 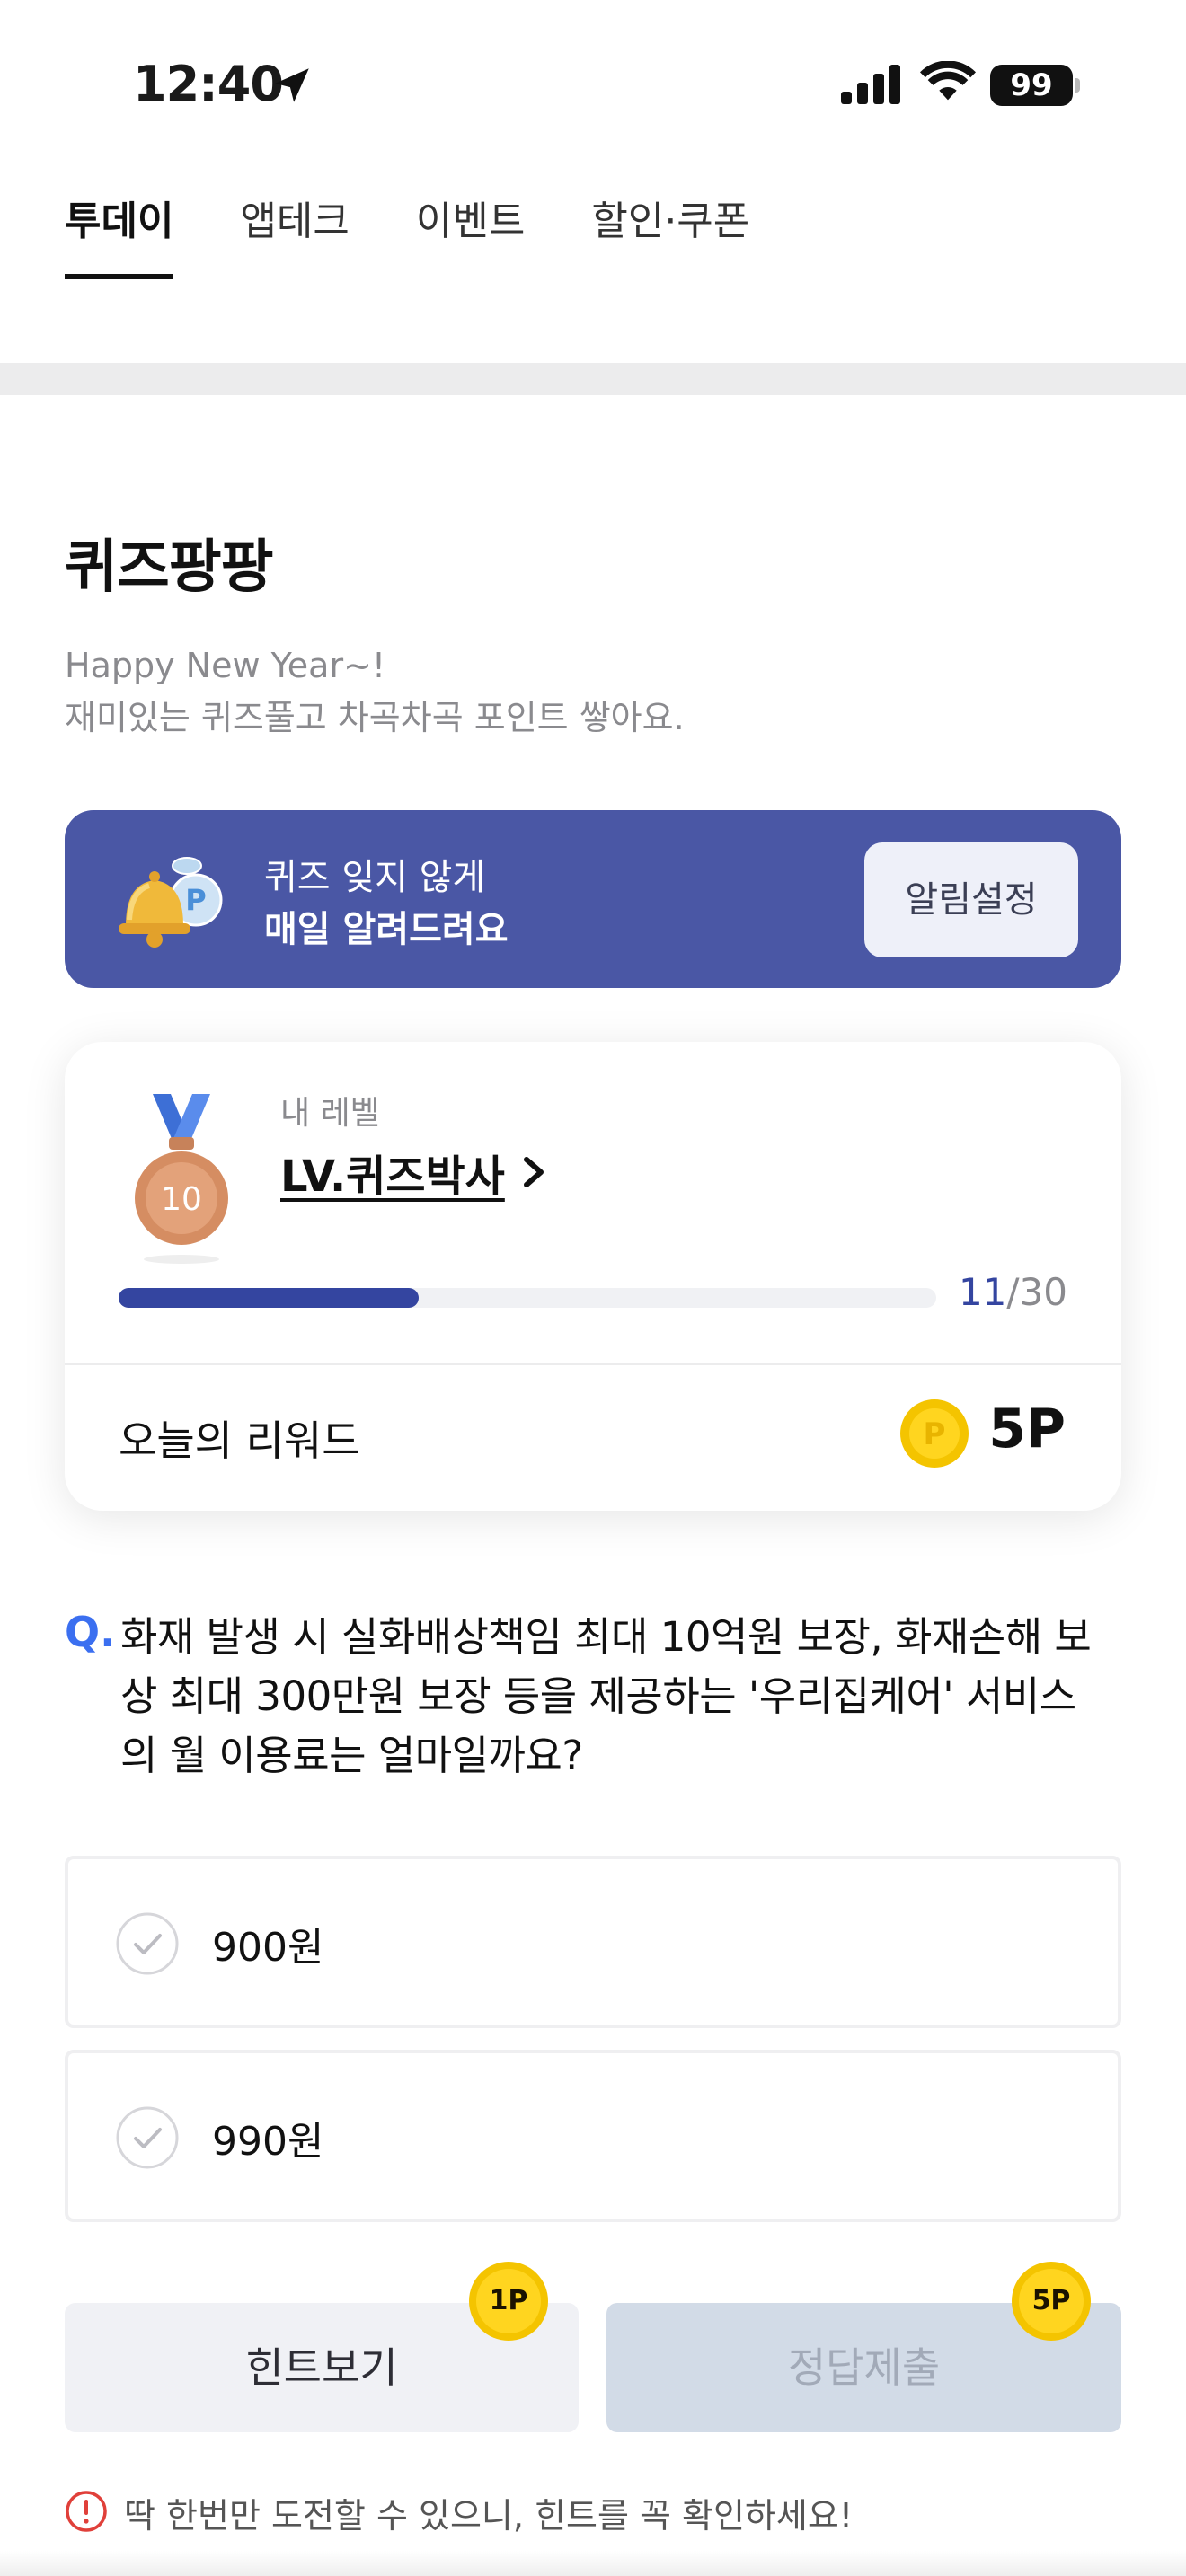 I want to click on progress-current: 11, so click(x=982, y=1292).